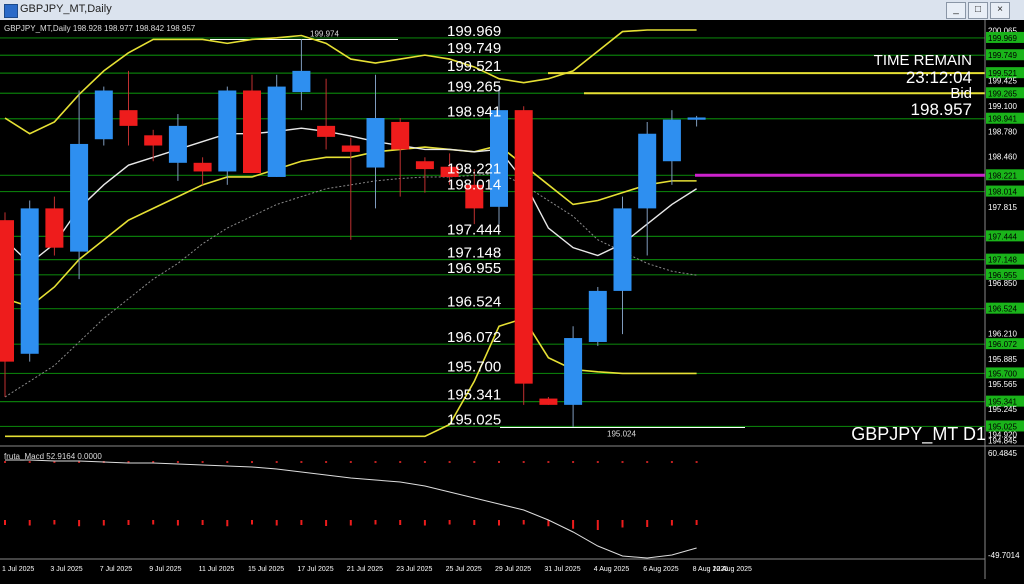  Describe the element at coordinates (474, 366) in the screenshot. I see `level-label: 195.700` at that location.